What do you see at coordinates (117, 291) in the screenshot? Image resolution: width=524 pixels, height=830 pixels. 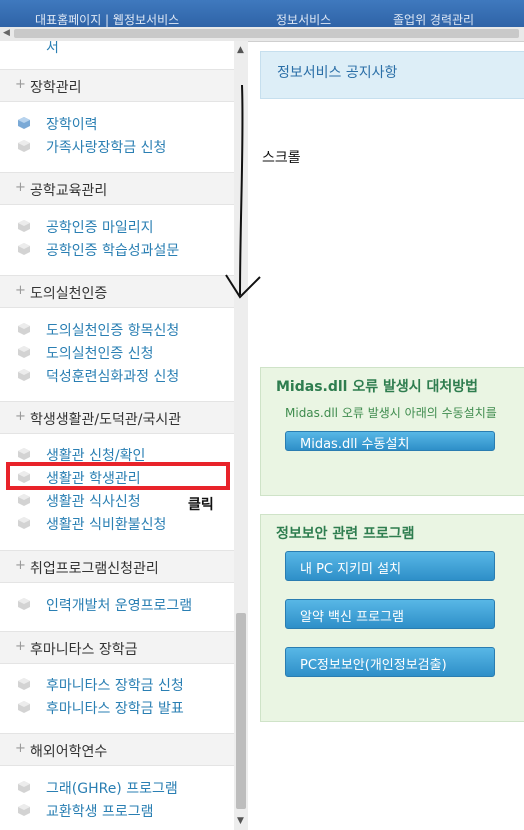 I see `section-ethics: + 도의실천인증` at bounding box center [117, 291].